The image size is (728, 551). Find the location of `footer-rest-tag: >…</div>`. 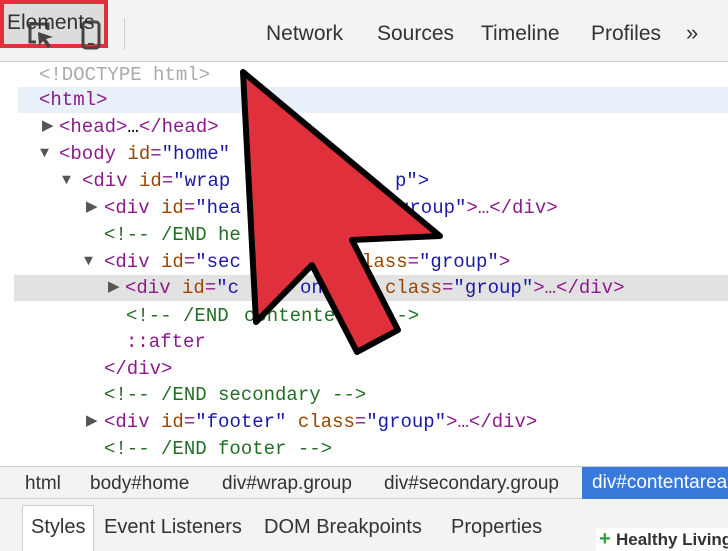

footer-rest-tag: >…</div> is located at coordinates (492, 422).